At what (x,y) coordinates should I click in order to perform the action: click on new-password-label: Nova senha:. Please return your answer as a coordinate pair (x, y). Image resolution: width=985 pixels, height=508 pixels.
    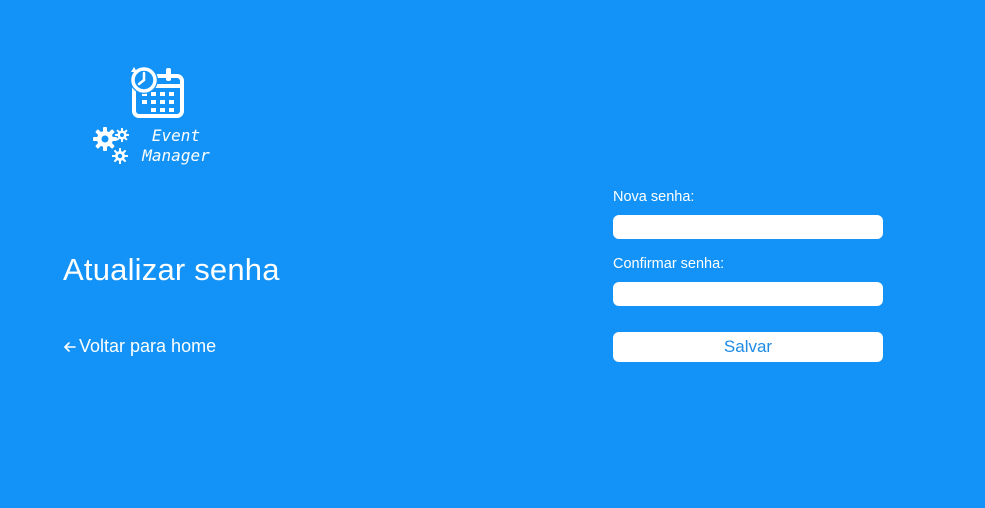
    Looking at the image, I should click on (654, 197).